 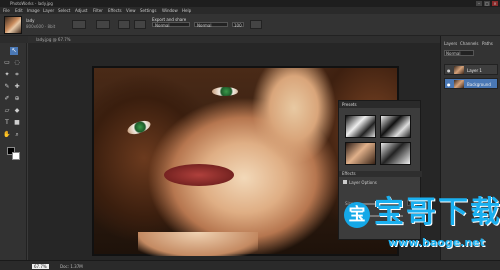 What do you see at coordinates (17, 87) in the screenshot?
I see `heal-tool-icon: ✚` at bounding box center [17, 87].